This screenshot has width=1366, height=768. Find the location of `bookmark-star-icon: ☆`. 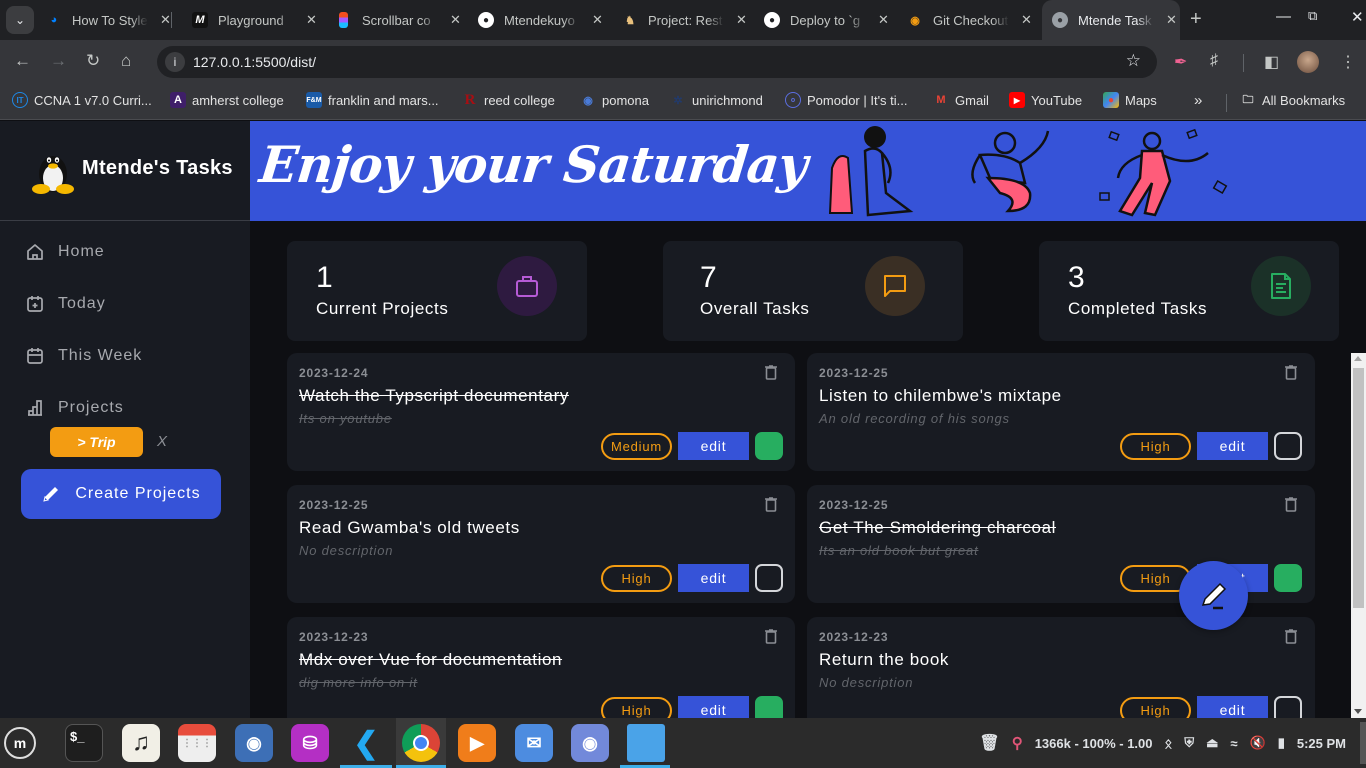

bookmark-star-icon: ☆ is located at coordinates (1133, 61).